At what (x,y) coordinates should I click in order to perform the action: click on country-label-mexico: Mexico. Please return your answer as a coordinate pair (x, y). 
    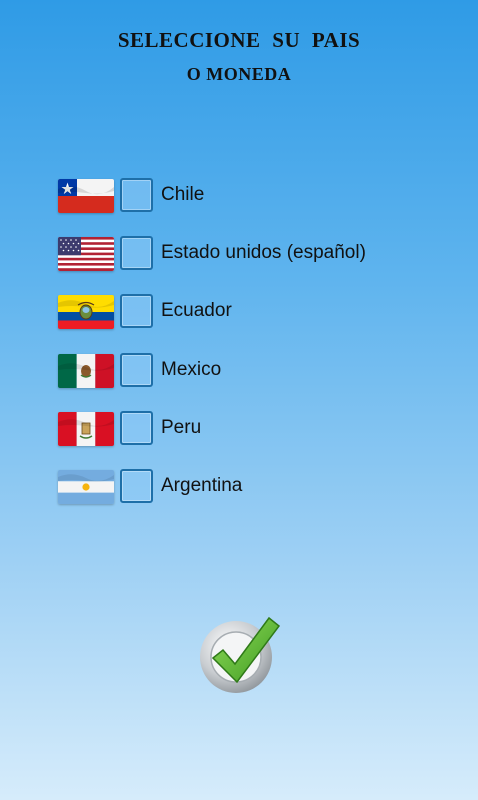
    Looking at the image, I should click on (191, 369).